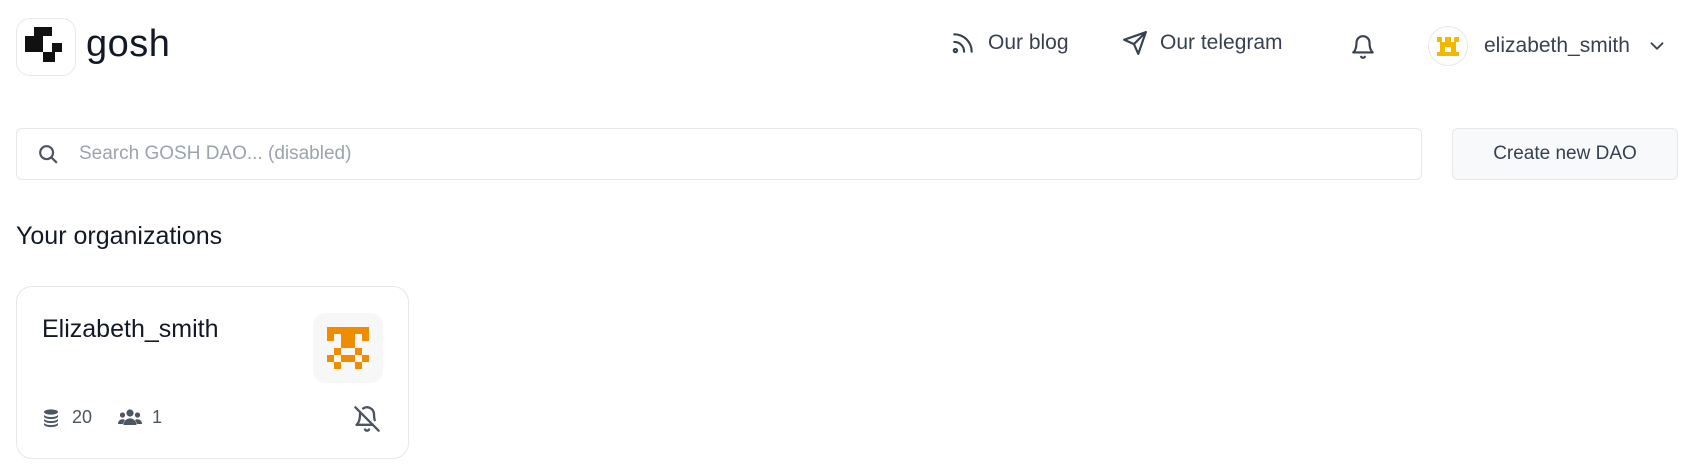  What do you see at coordinates (1557, 45) in the screenshot?
I see `user-name: elizabeth_smith` at bounding box center [1557, 45].